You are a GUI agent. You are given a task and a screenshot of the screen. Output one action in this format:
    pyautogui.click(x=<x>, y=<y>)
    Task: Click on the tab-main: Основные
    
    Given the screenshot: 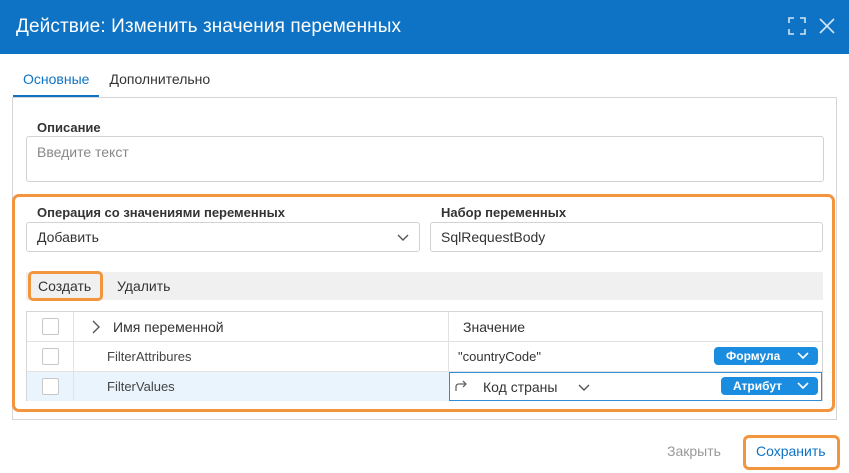 What is the action you would take?
    pyautogui.click(x=56, y=81)
    